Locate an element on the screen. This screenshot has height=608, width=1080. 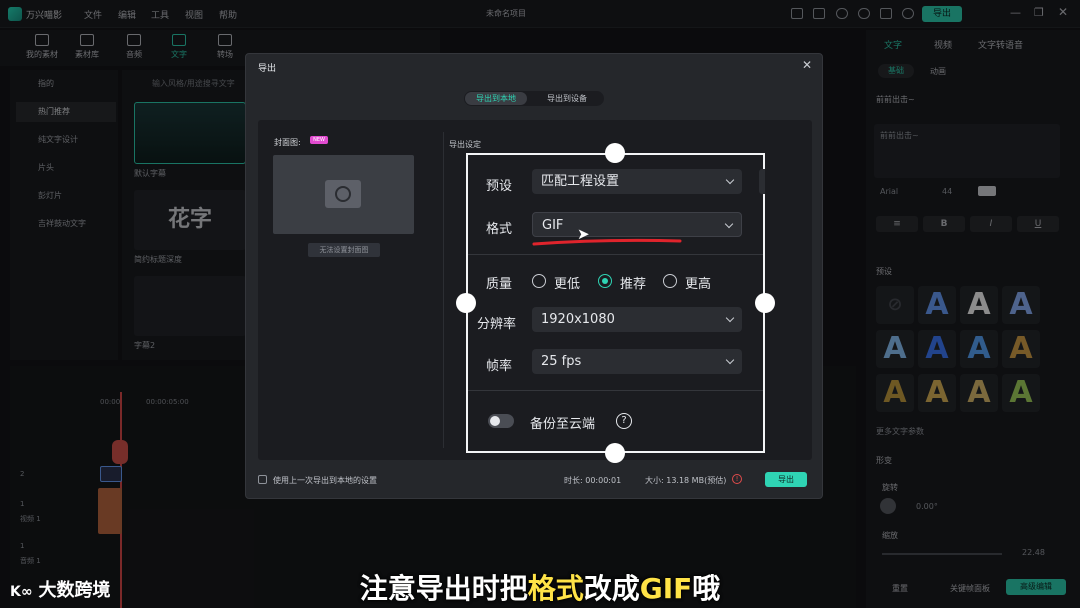
fps-row-label: 帧率 is located at coordinates (499, 366).